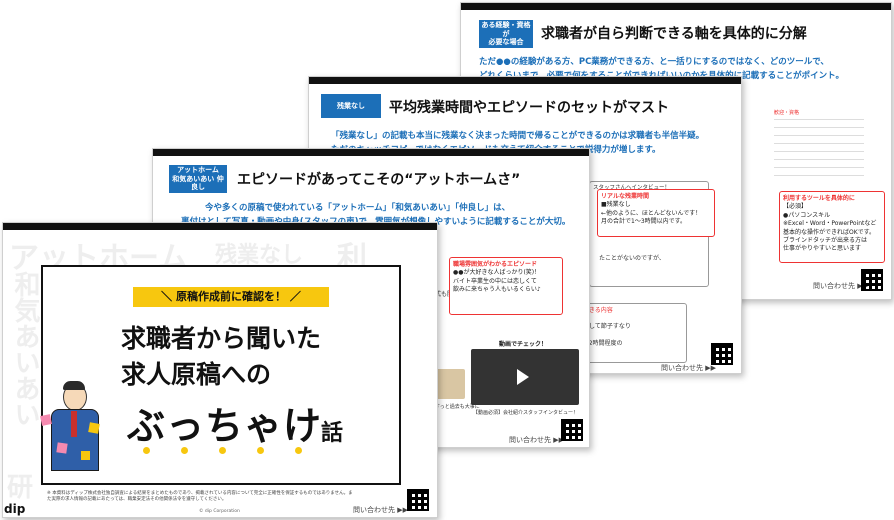 This screenshot has width=894, height=520. Describe the element at coordinates (644, 222) in the screenshot. I see `overtime-line: 月の合計で1～3時間以内です。` at that location.